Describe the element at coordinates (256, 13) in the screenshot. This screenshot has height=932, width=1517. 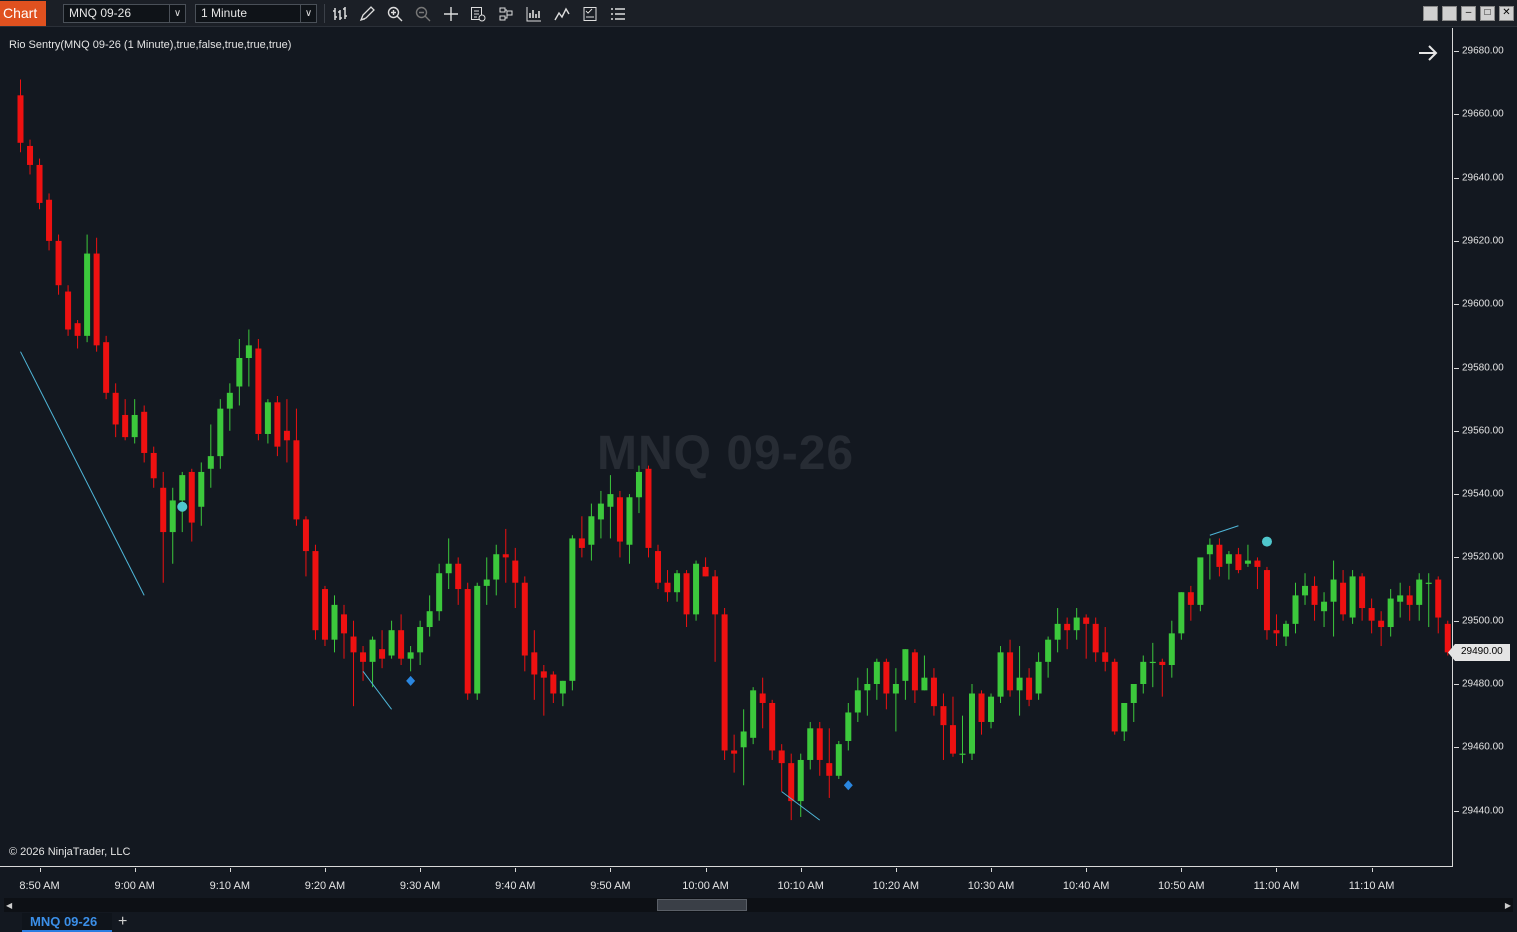
I see `interval-selector: 1 Minute ∨` at that location.